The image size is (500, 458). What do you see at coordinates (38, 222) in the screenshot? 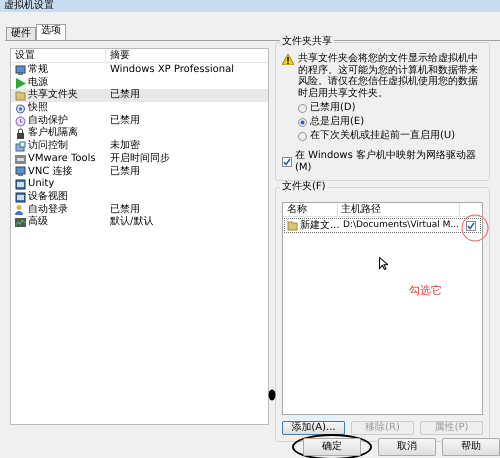
I see `setting-name: 高级` at bounding box center [38, 222].